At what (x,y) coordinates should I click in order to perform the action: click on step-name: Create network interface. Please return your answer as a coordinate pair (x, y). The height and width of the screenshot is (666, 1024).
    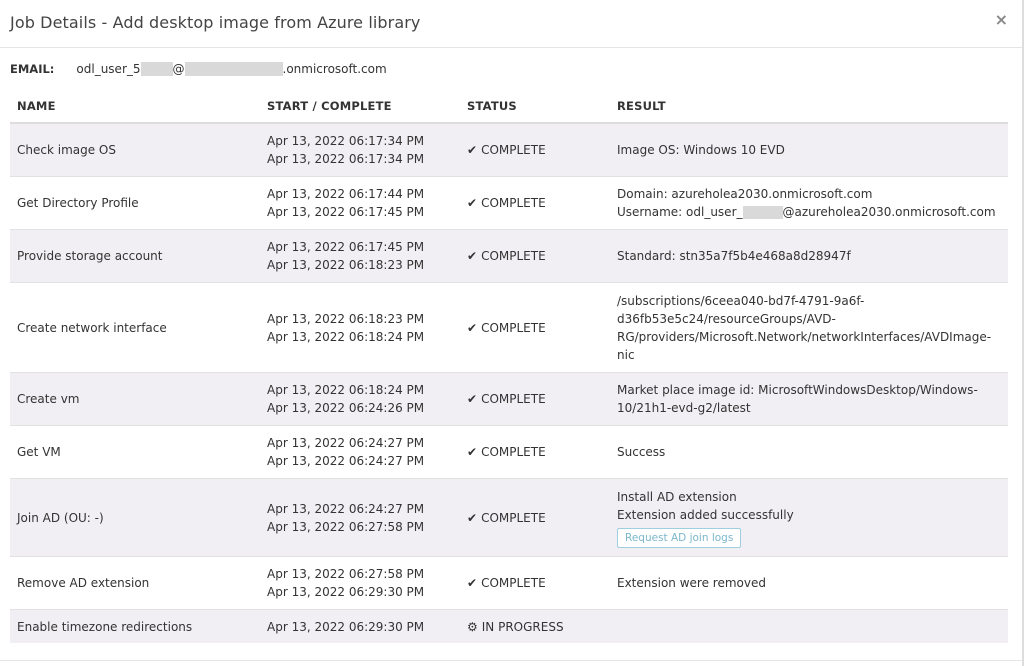
    Looking at the image, I should click on (92, 327).